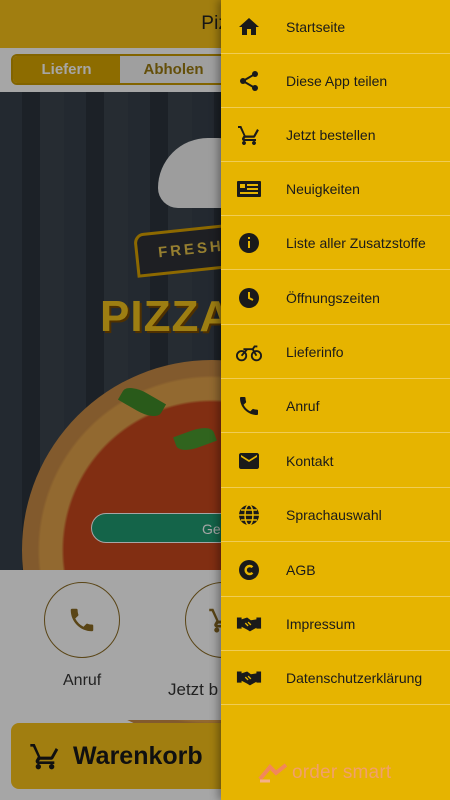 The image size is (450, 800). Describe the element at coordinates (249, 189) in the screenshot. I see `news-icon` at that location.